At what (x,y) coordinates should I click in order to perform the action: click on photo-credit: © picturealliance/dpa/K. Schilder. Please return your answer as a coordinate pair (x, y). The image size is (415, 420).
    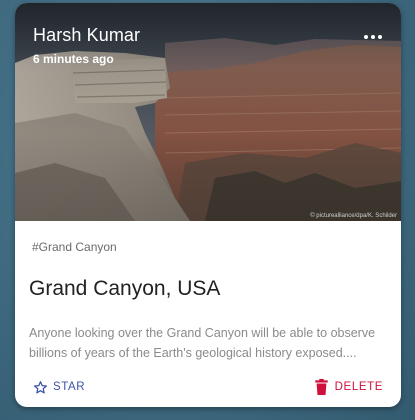
    Looking at the image, I should click on (353, 216).